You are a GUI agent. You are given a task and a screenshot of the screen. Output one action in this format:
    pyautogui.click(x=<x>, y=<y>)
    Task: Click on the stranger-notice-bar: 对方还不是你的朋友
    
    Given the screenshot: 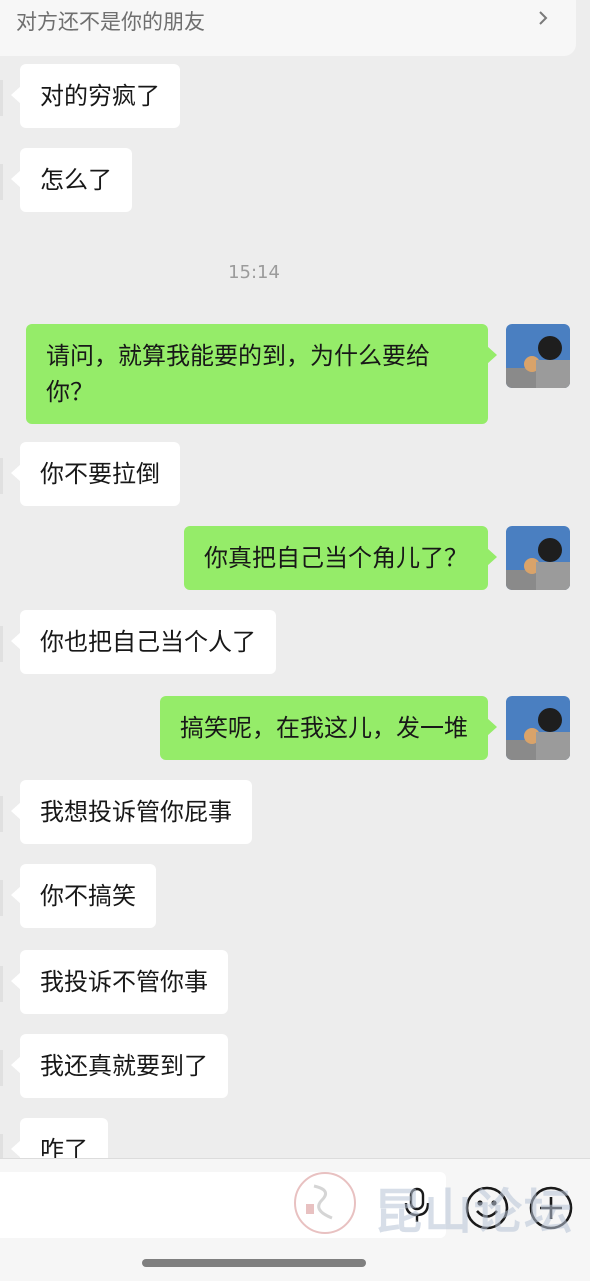 What is the action you would take?
    pyautogui.click(x=288, y=28)
    